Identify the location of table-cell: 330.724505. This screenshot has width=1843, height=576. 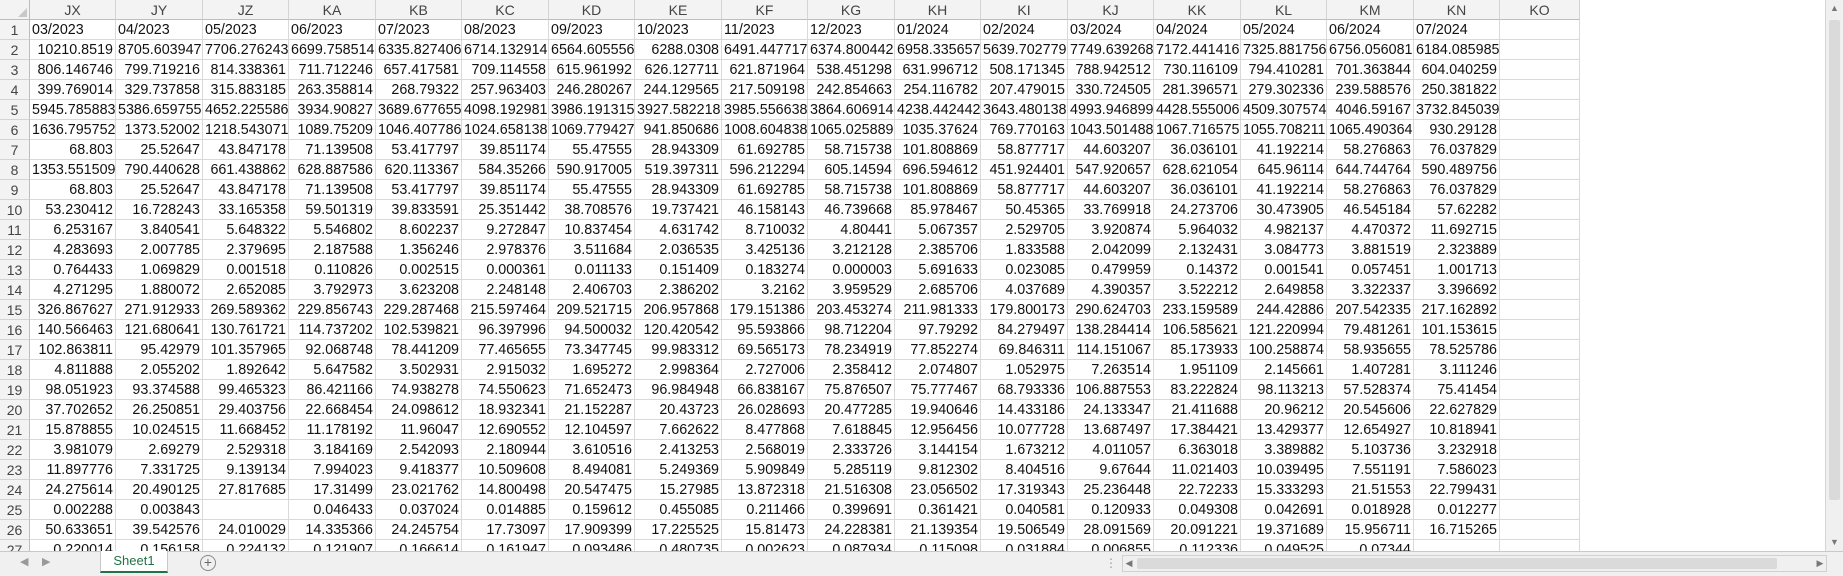
(1111, 90).